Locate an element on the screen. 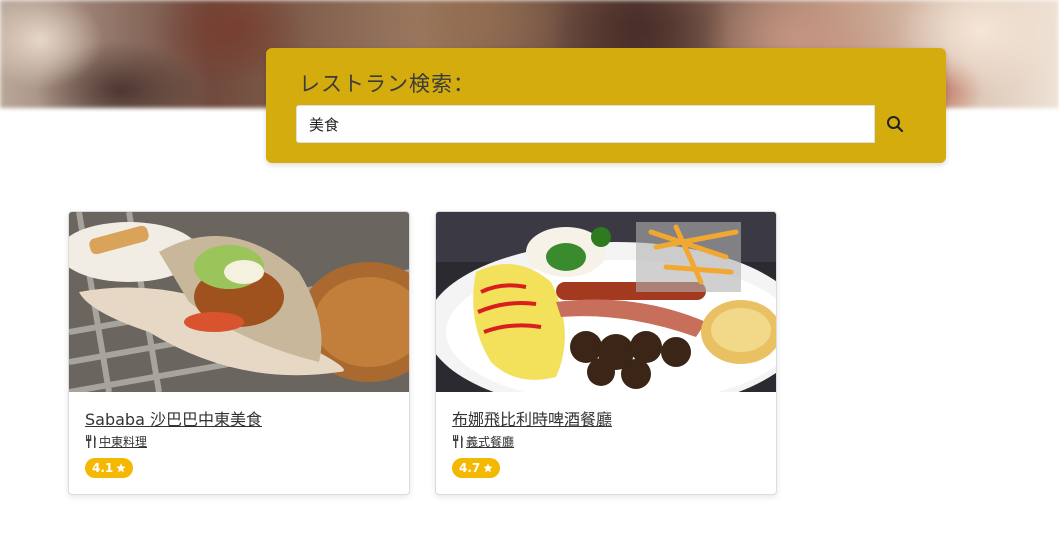  search-button is located at coordinates (895, 124).